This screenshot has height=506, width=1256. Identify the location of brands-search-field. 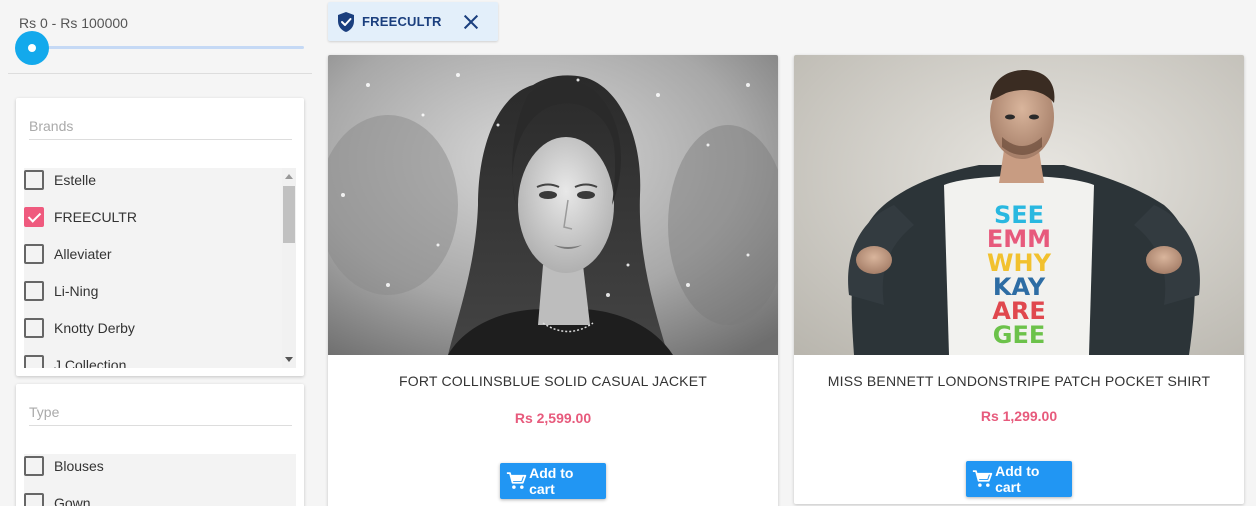
(160, 127).